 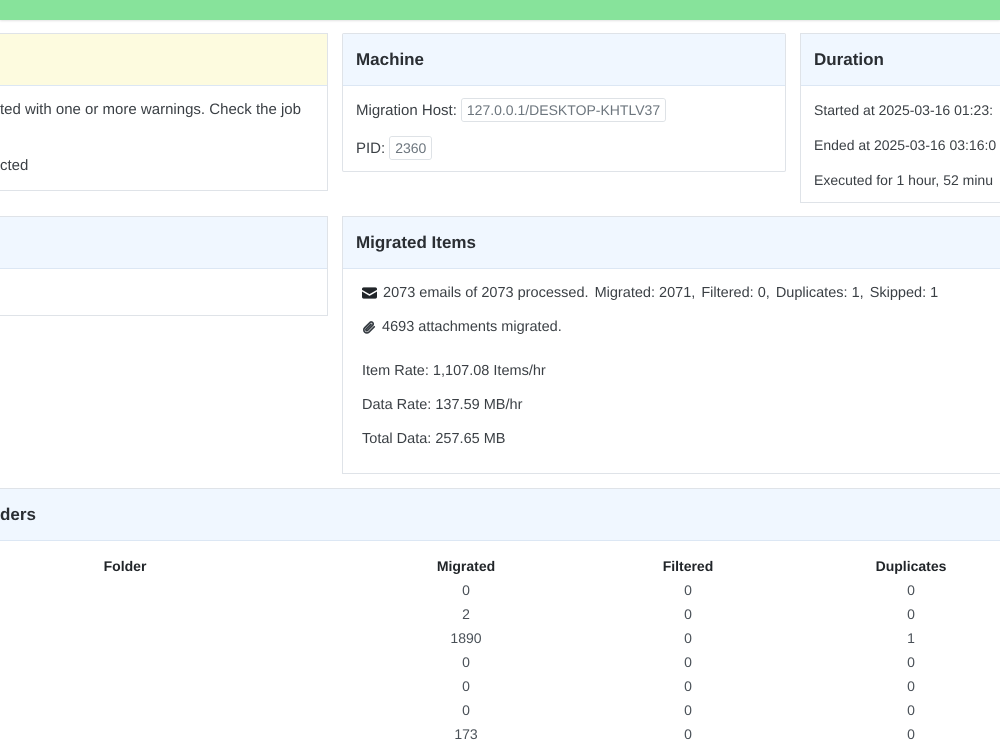 What do you see at coordinates (442, 405) in the screenshot?
I see `rate-text: Data Rate: 137.59 MB/hr` at bounding box center [442, 405].